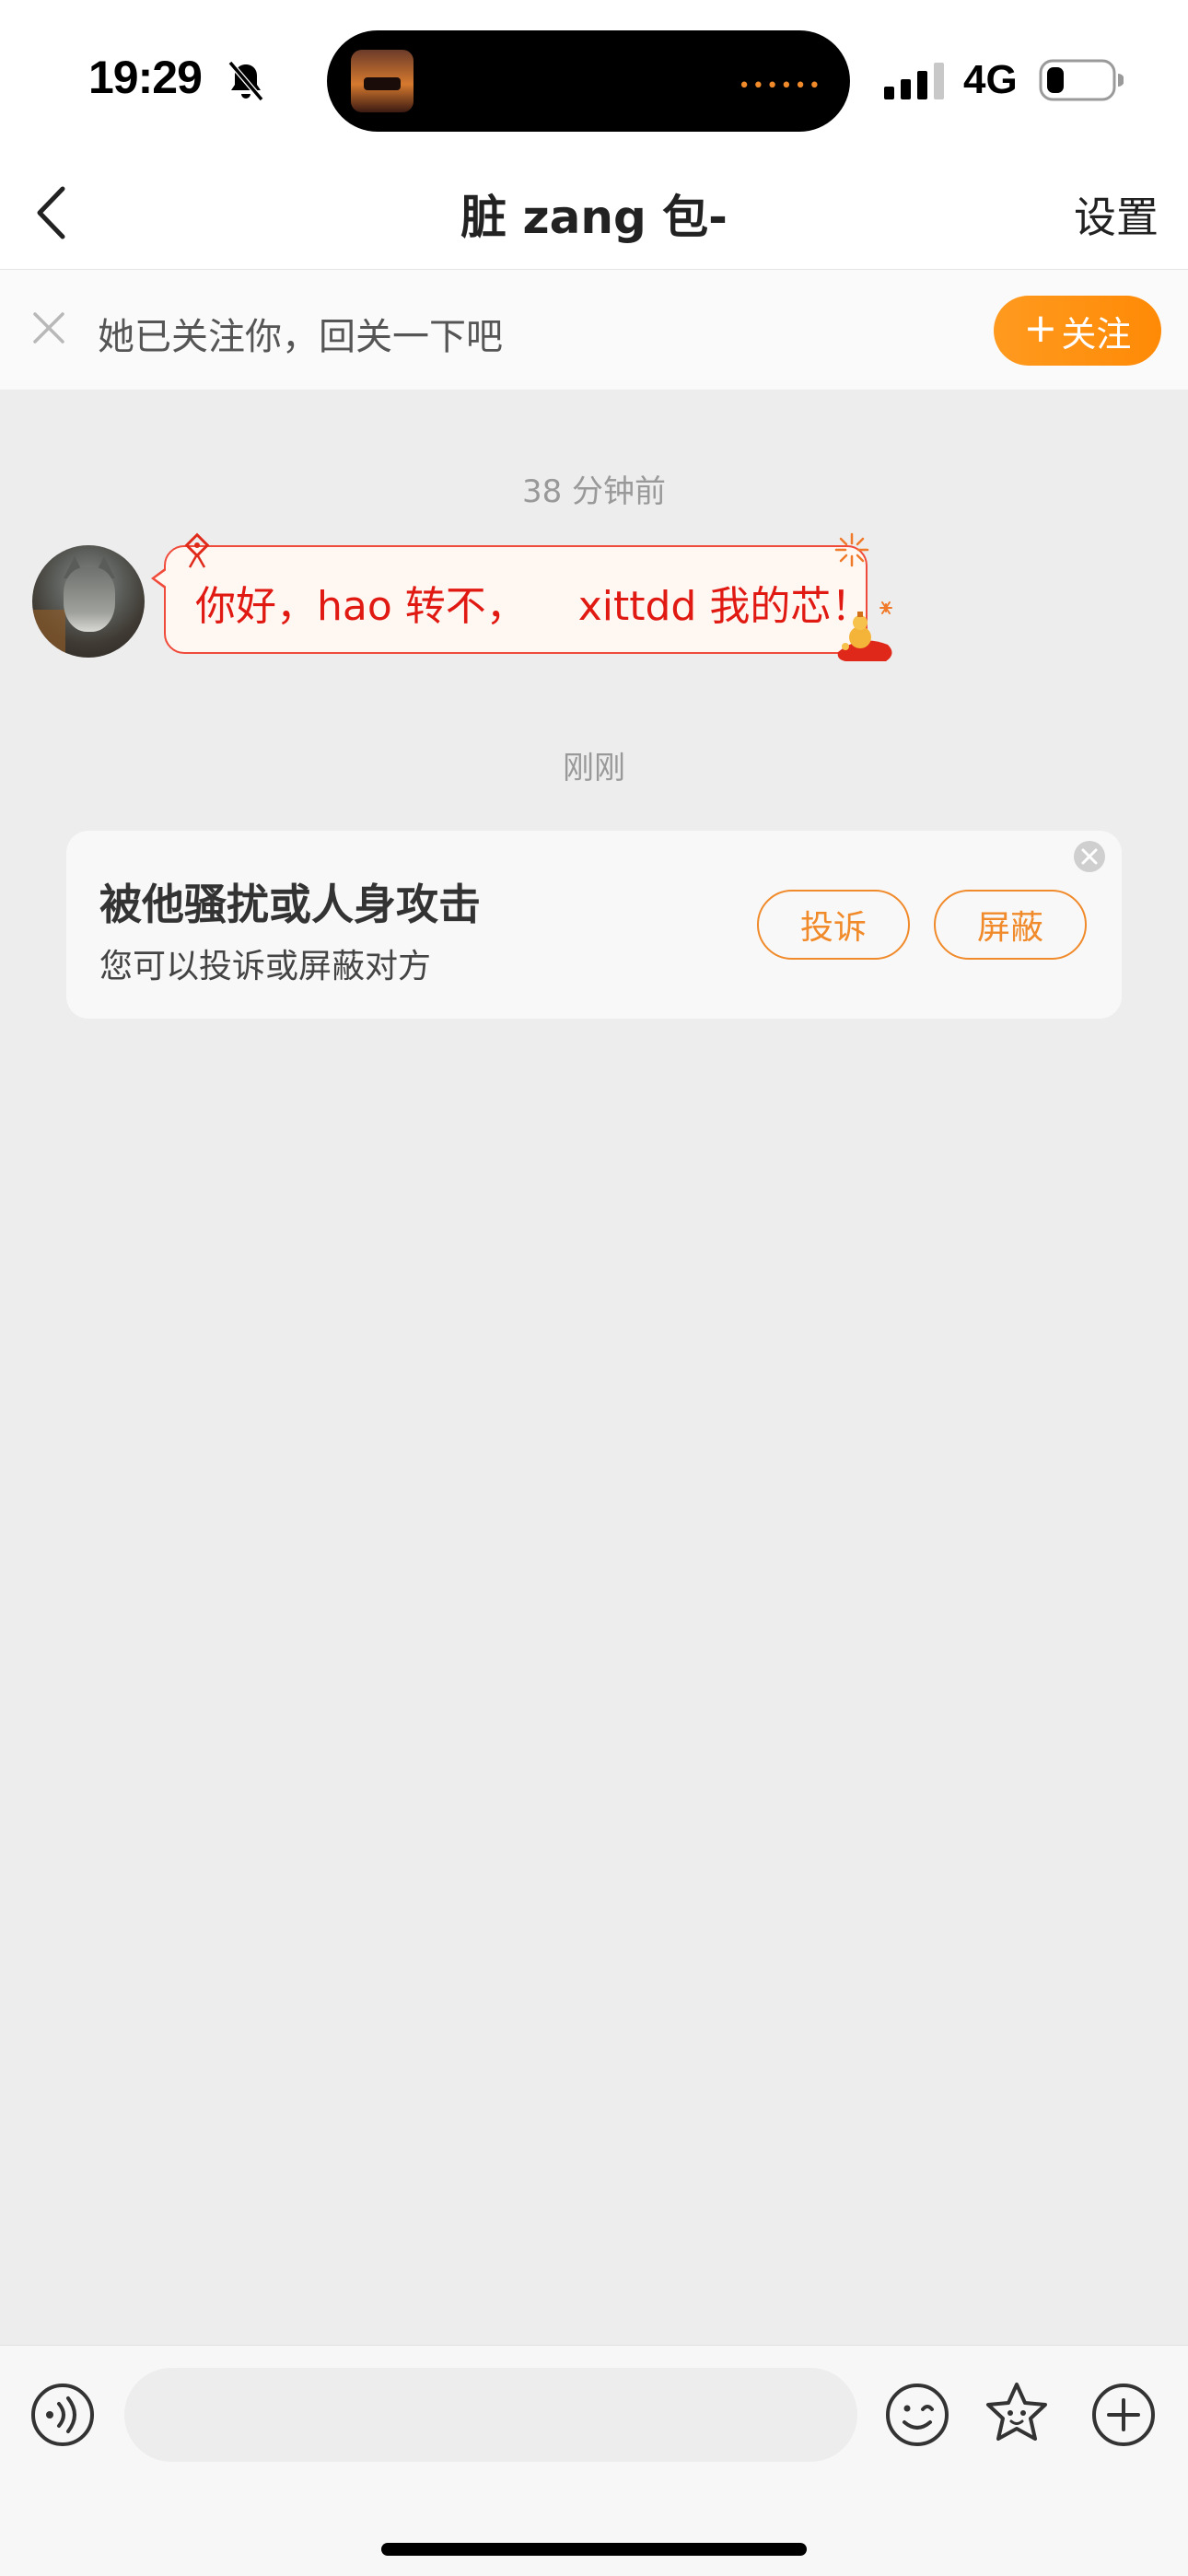 The height and width of the screenshot is (2576, 1188). I want to click on follow-button: + 关注, so click(1077, 331).